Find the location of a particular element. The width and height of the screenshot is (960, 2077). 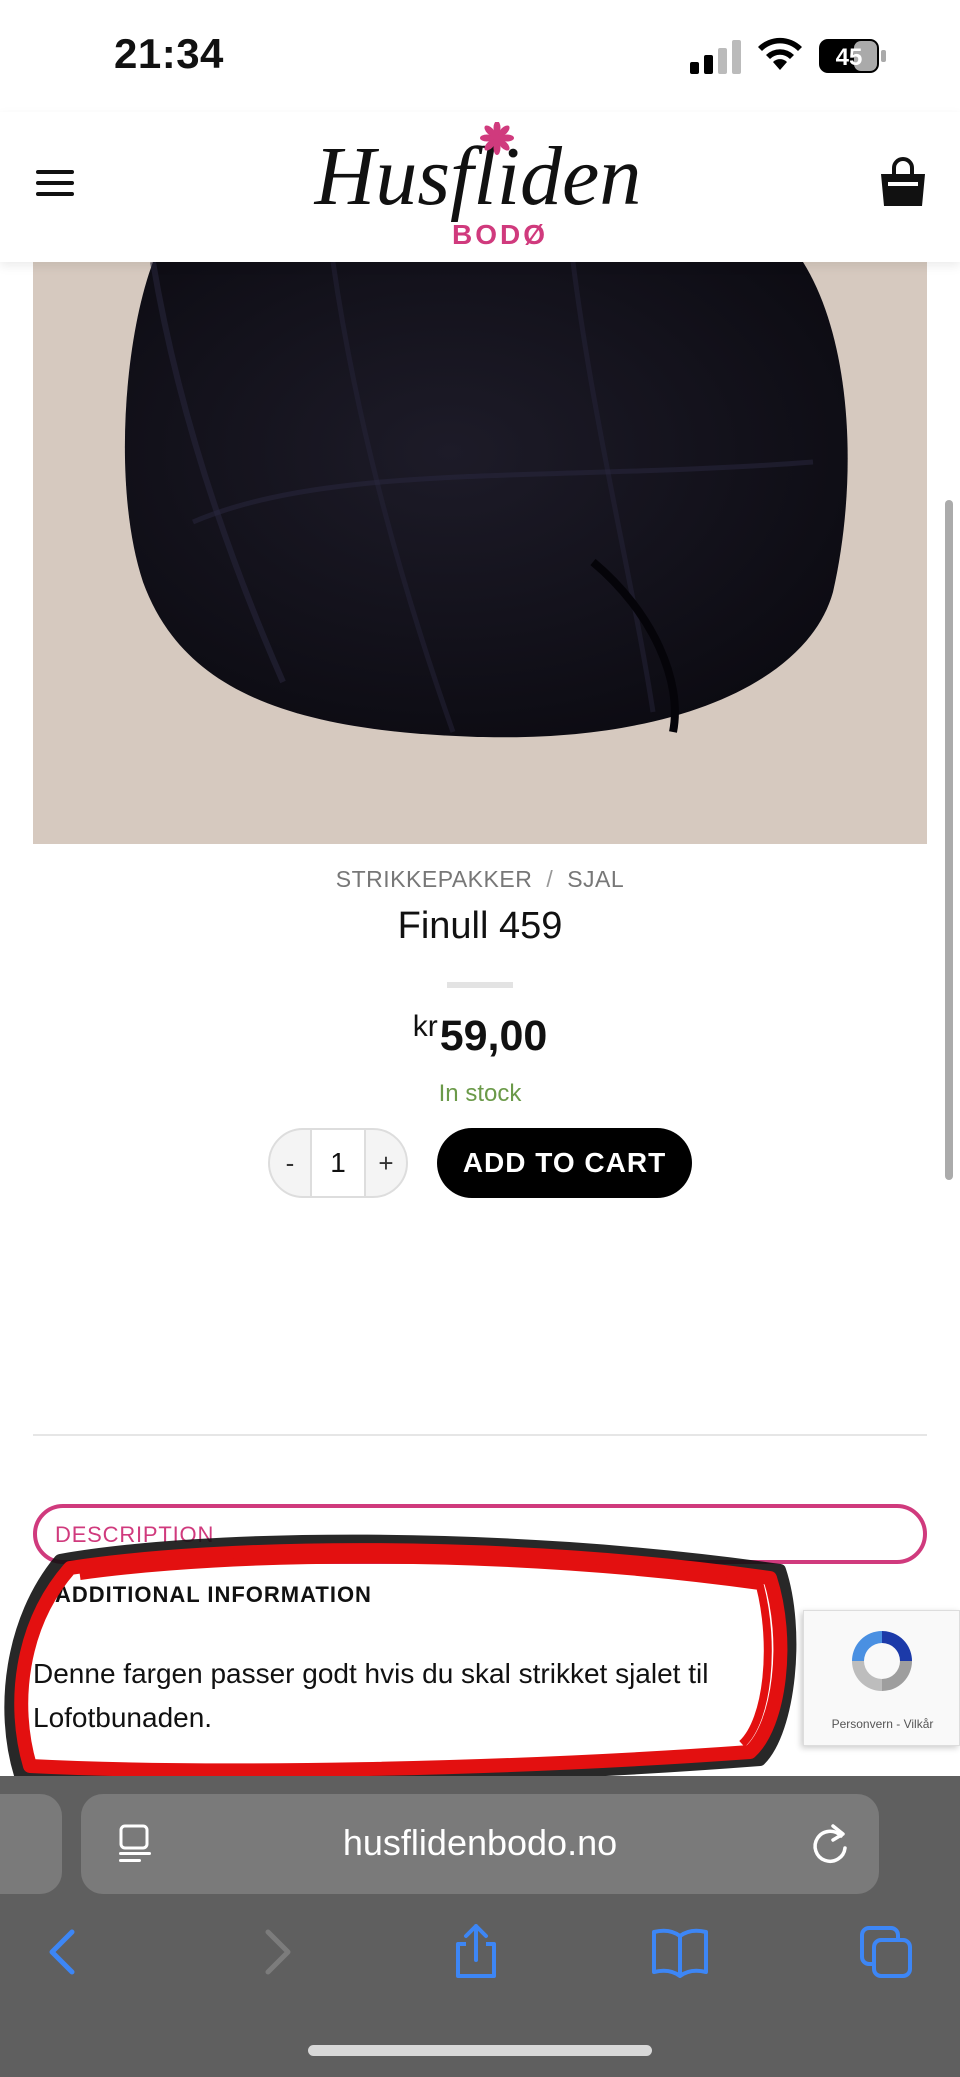

home-indicator is located at coordinates (480, 2050).